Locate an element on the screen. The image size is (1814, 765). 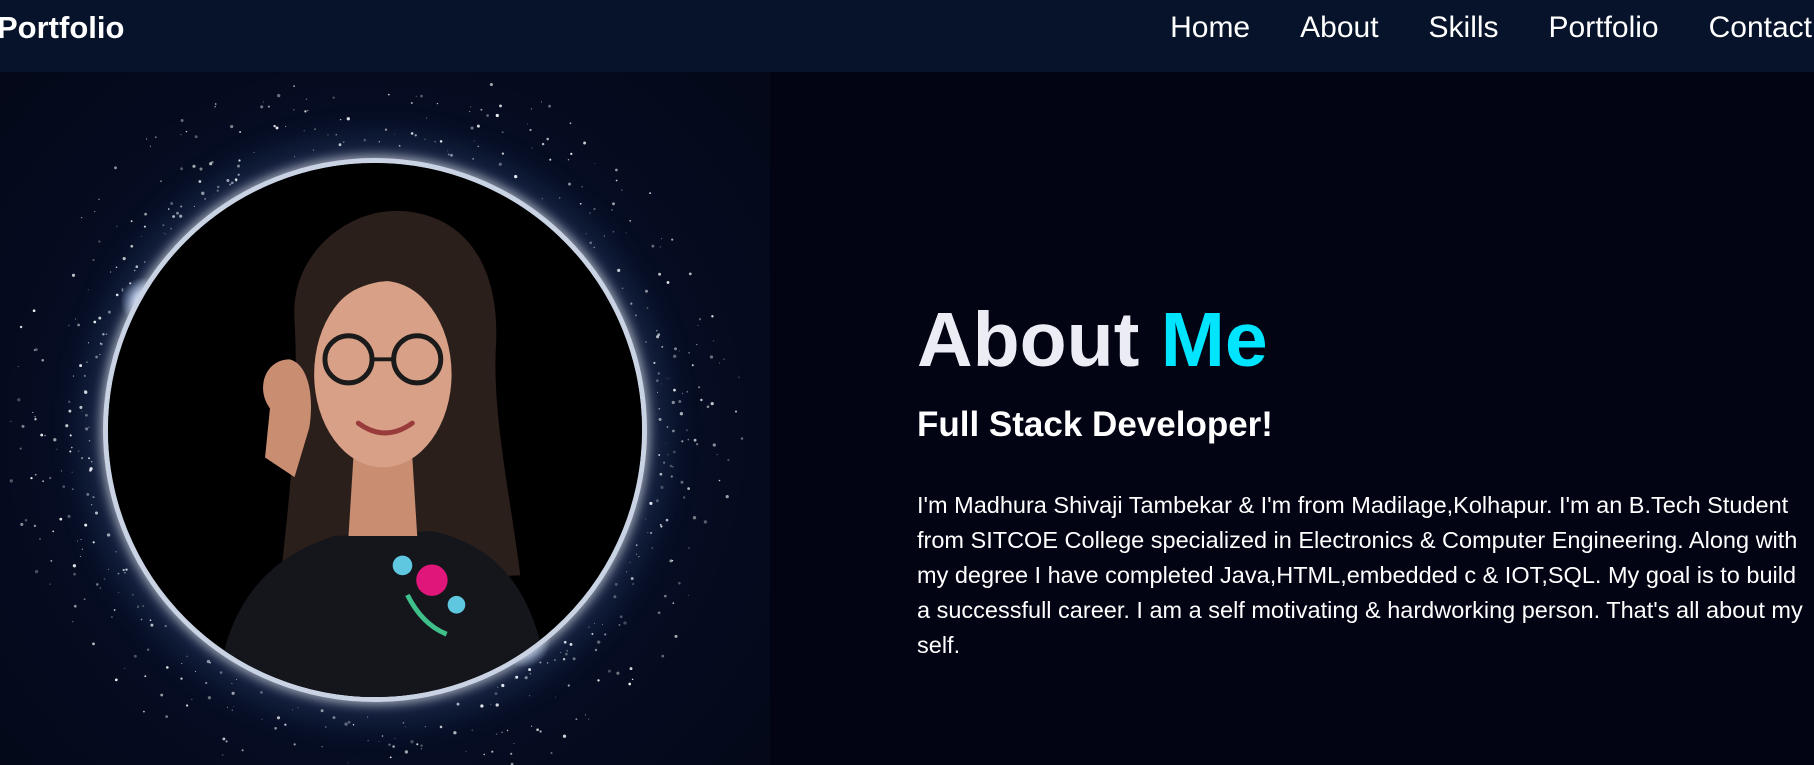
nav-portfolio-link: Portfolio is located at coordinates (1604, 28).